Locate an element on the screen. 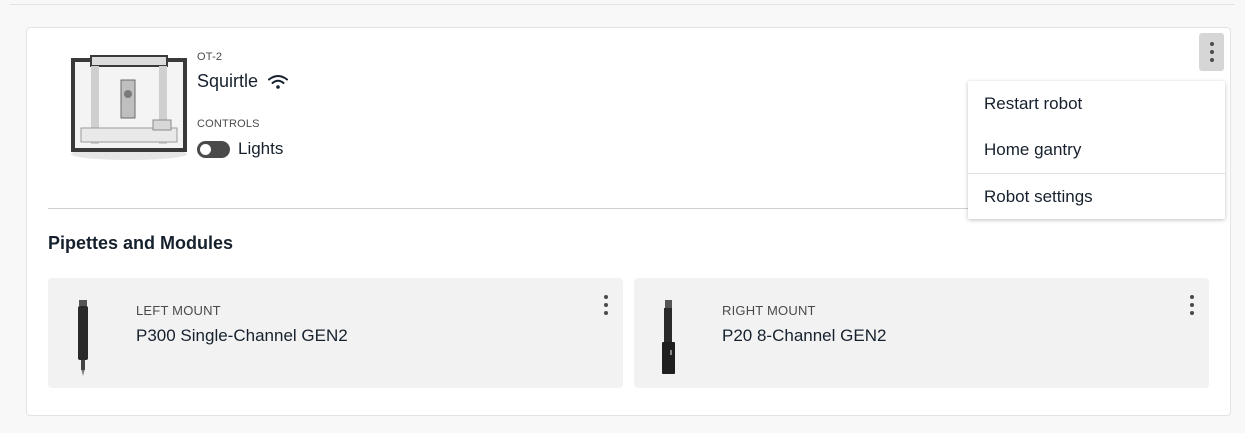 The width and height of the screenshot is (1245, 433). right-mount-card: RIGHT MOUNT P20 8-Channel GEN2 is located at coordinates (921, 333).